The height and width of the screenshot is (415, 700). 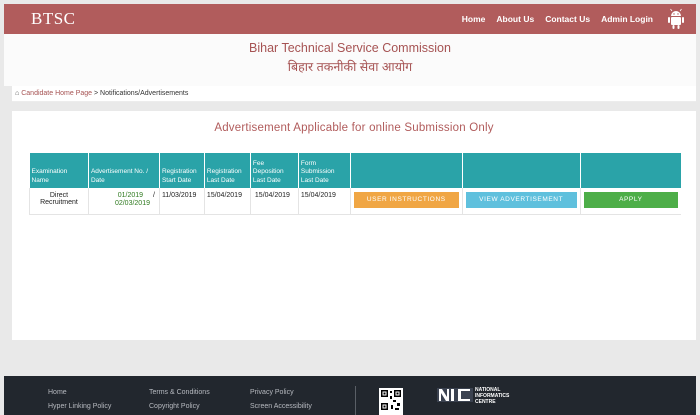 What do you see at coordinates (391, 401) in the screenshot?
I see `qr-code-icon` at bounding box center [391, 401].